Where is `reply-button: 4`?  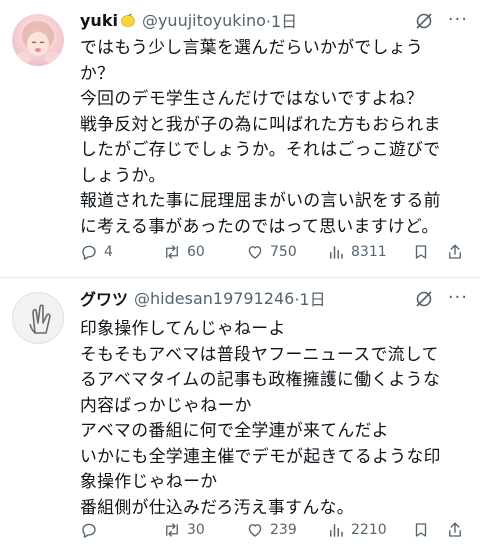 reply-button: 4 is located at coordinates (96, 252).